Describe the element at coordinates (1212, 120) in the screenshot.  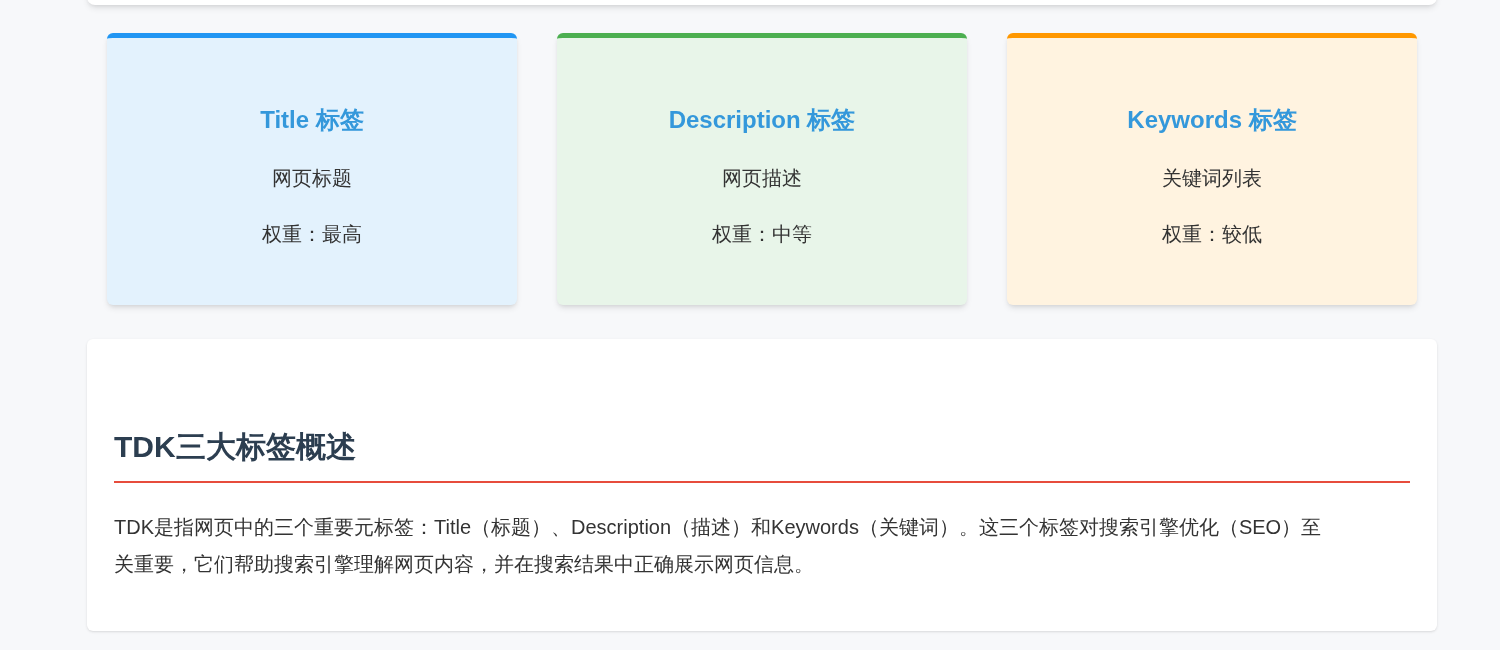
I see `card-title: Keywords 标签` at that location.